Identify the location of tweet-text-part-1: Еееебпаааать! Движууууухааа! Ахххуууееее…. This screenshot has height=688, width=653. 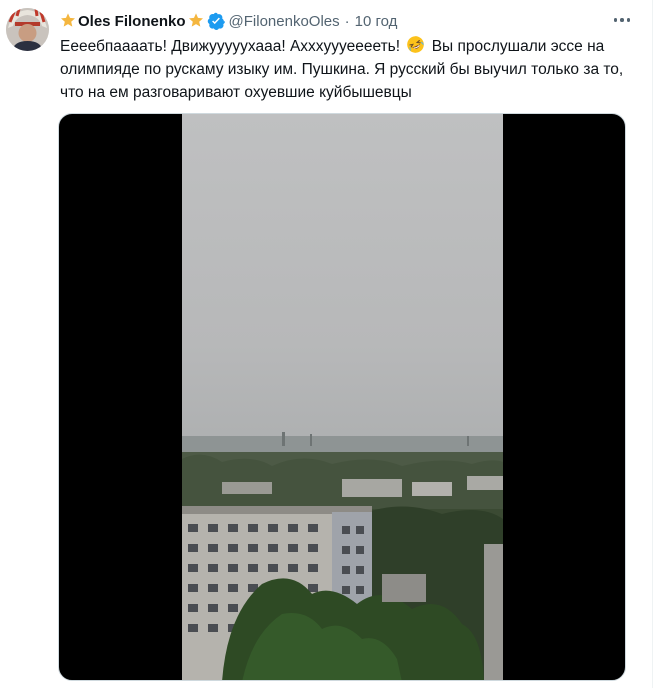
(230, 46).